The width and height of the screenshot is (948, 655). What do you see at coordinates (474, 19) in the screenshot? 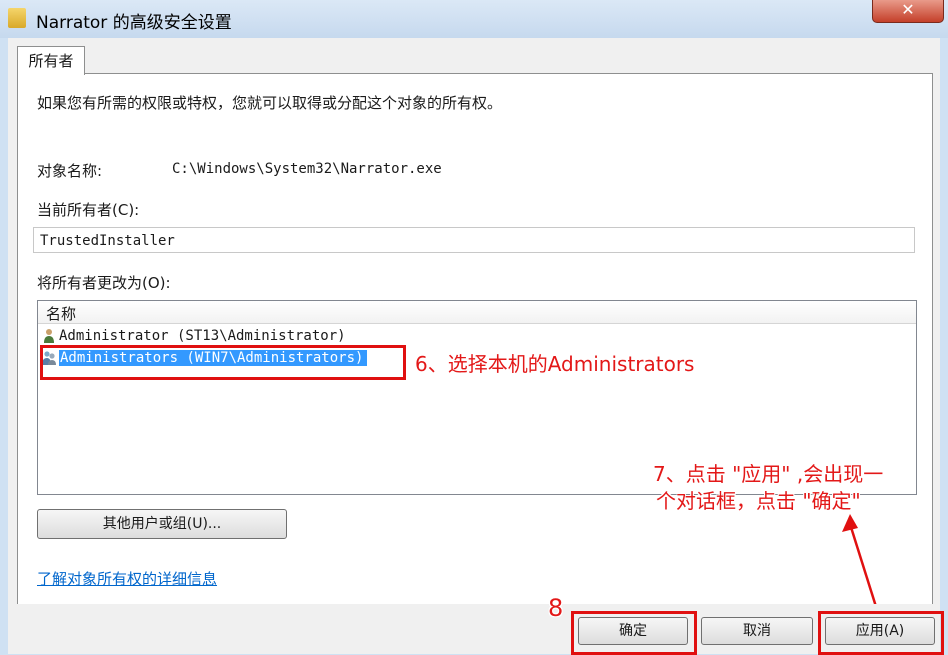
I see `title-bar: Narrator 的高级安全设置 ✕` at bounding box center [474, 19].